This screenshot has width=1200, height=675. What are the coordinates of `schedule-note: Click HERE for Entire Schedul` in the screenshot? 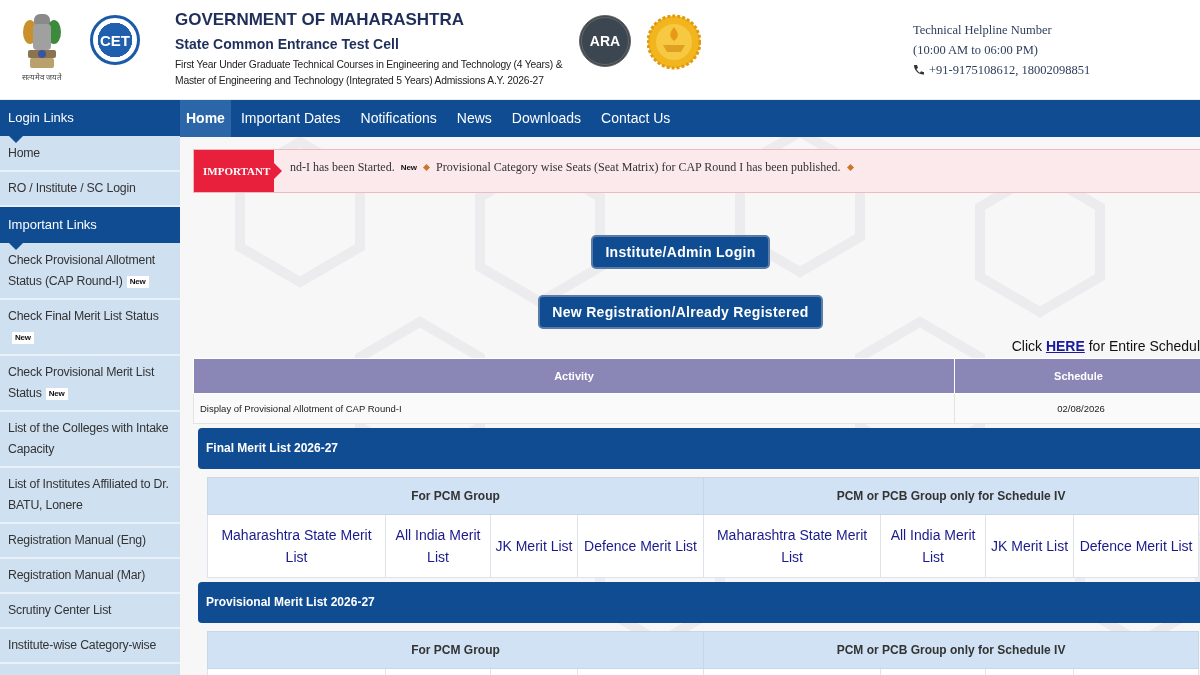 It's located at (1105, 346).